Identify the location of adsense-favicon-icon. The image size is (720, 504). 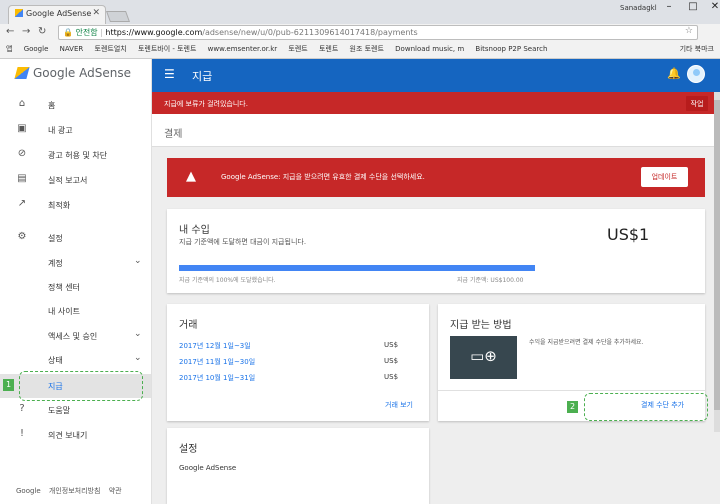
(19, 13).